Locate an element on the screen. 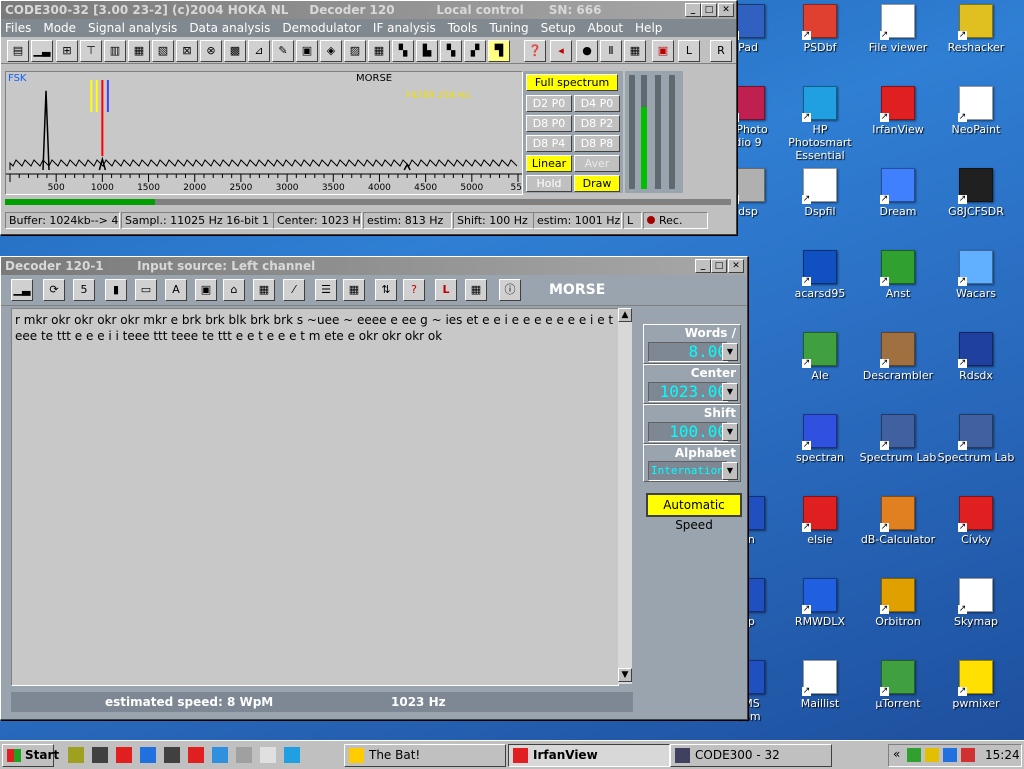 The width and height of the screenshot is (1024, 769). taskbar-button: The Bat! is located at coordinates (425, 755).